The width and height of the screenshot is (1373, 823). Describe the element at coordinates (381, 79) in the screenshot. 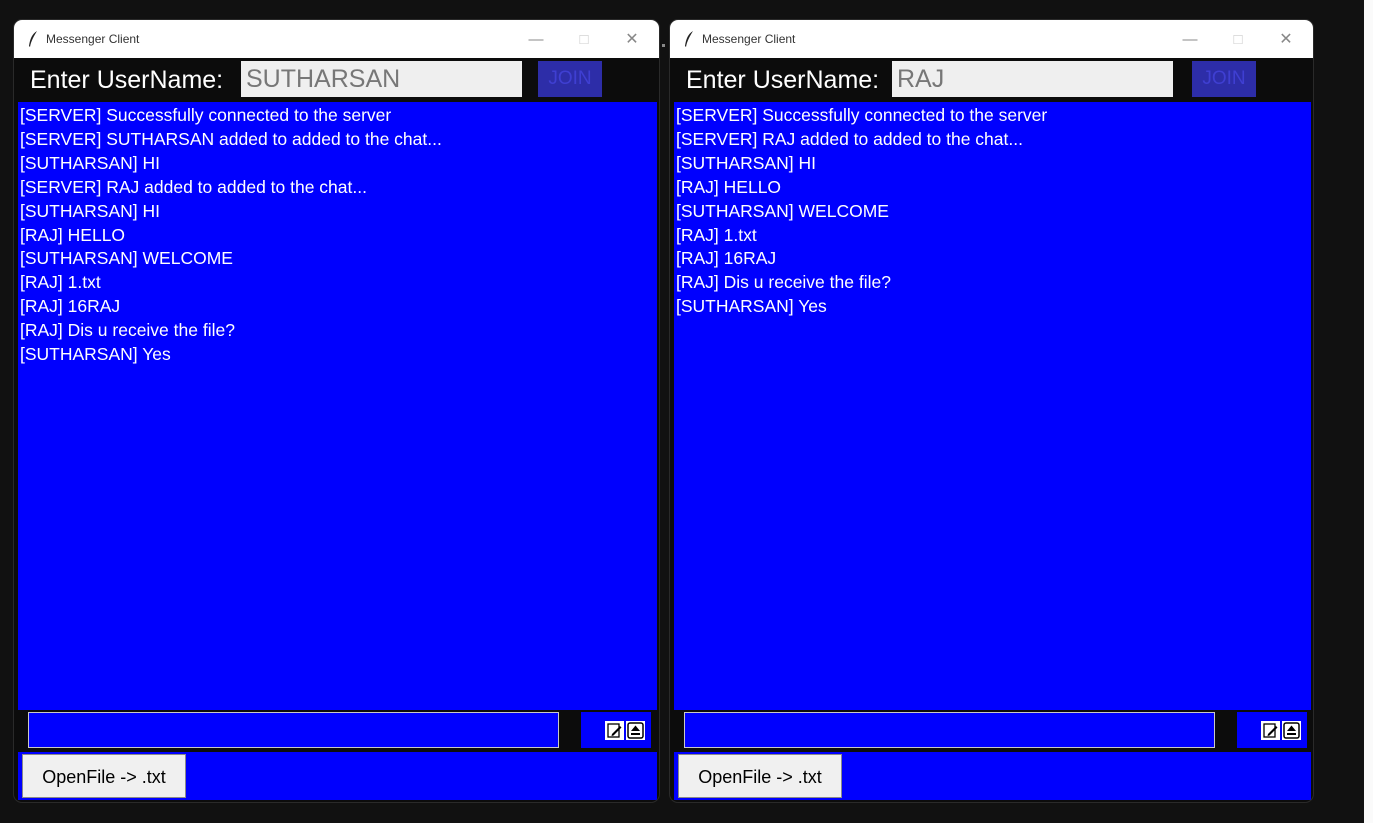

I see `username-input: SUTHARSAN` at that location.